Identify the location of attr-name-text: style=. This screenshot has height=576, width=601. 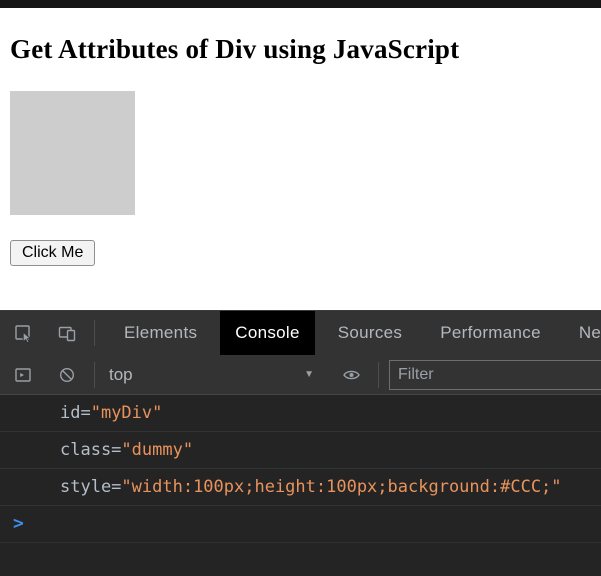
(91, 487).